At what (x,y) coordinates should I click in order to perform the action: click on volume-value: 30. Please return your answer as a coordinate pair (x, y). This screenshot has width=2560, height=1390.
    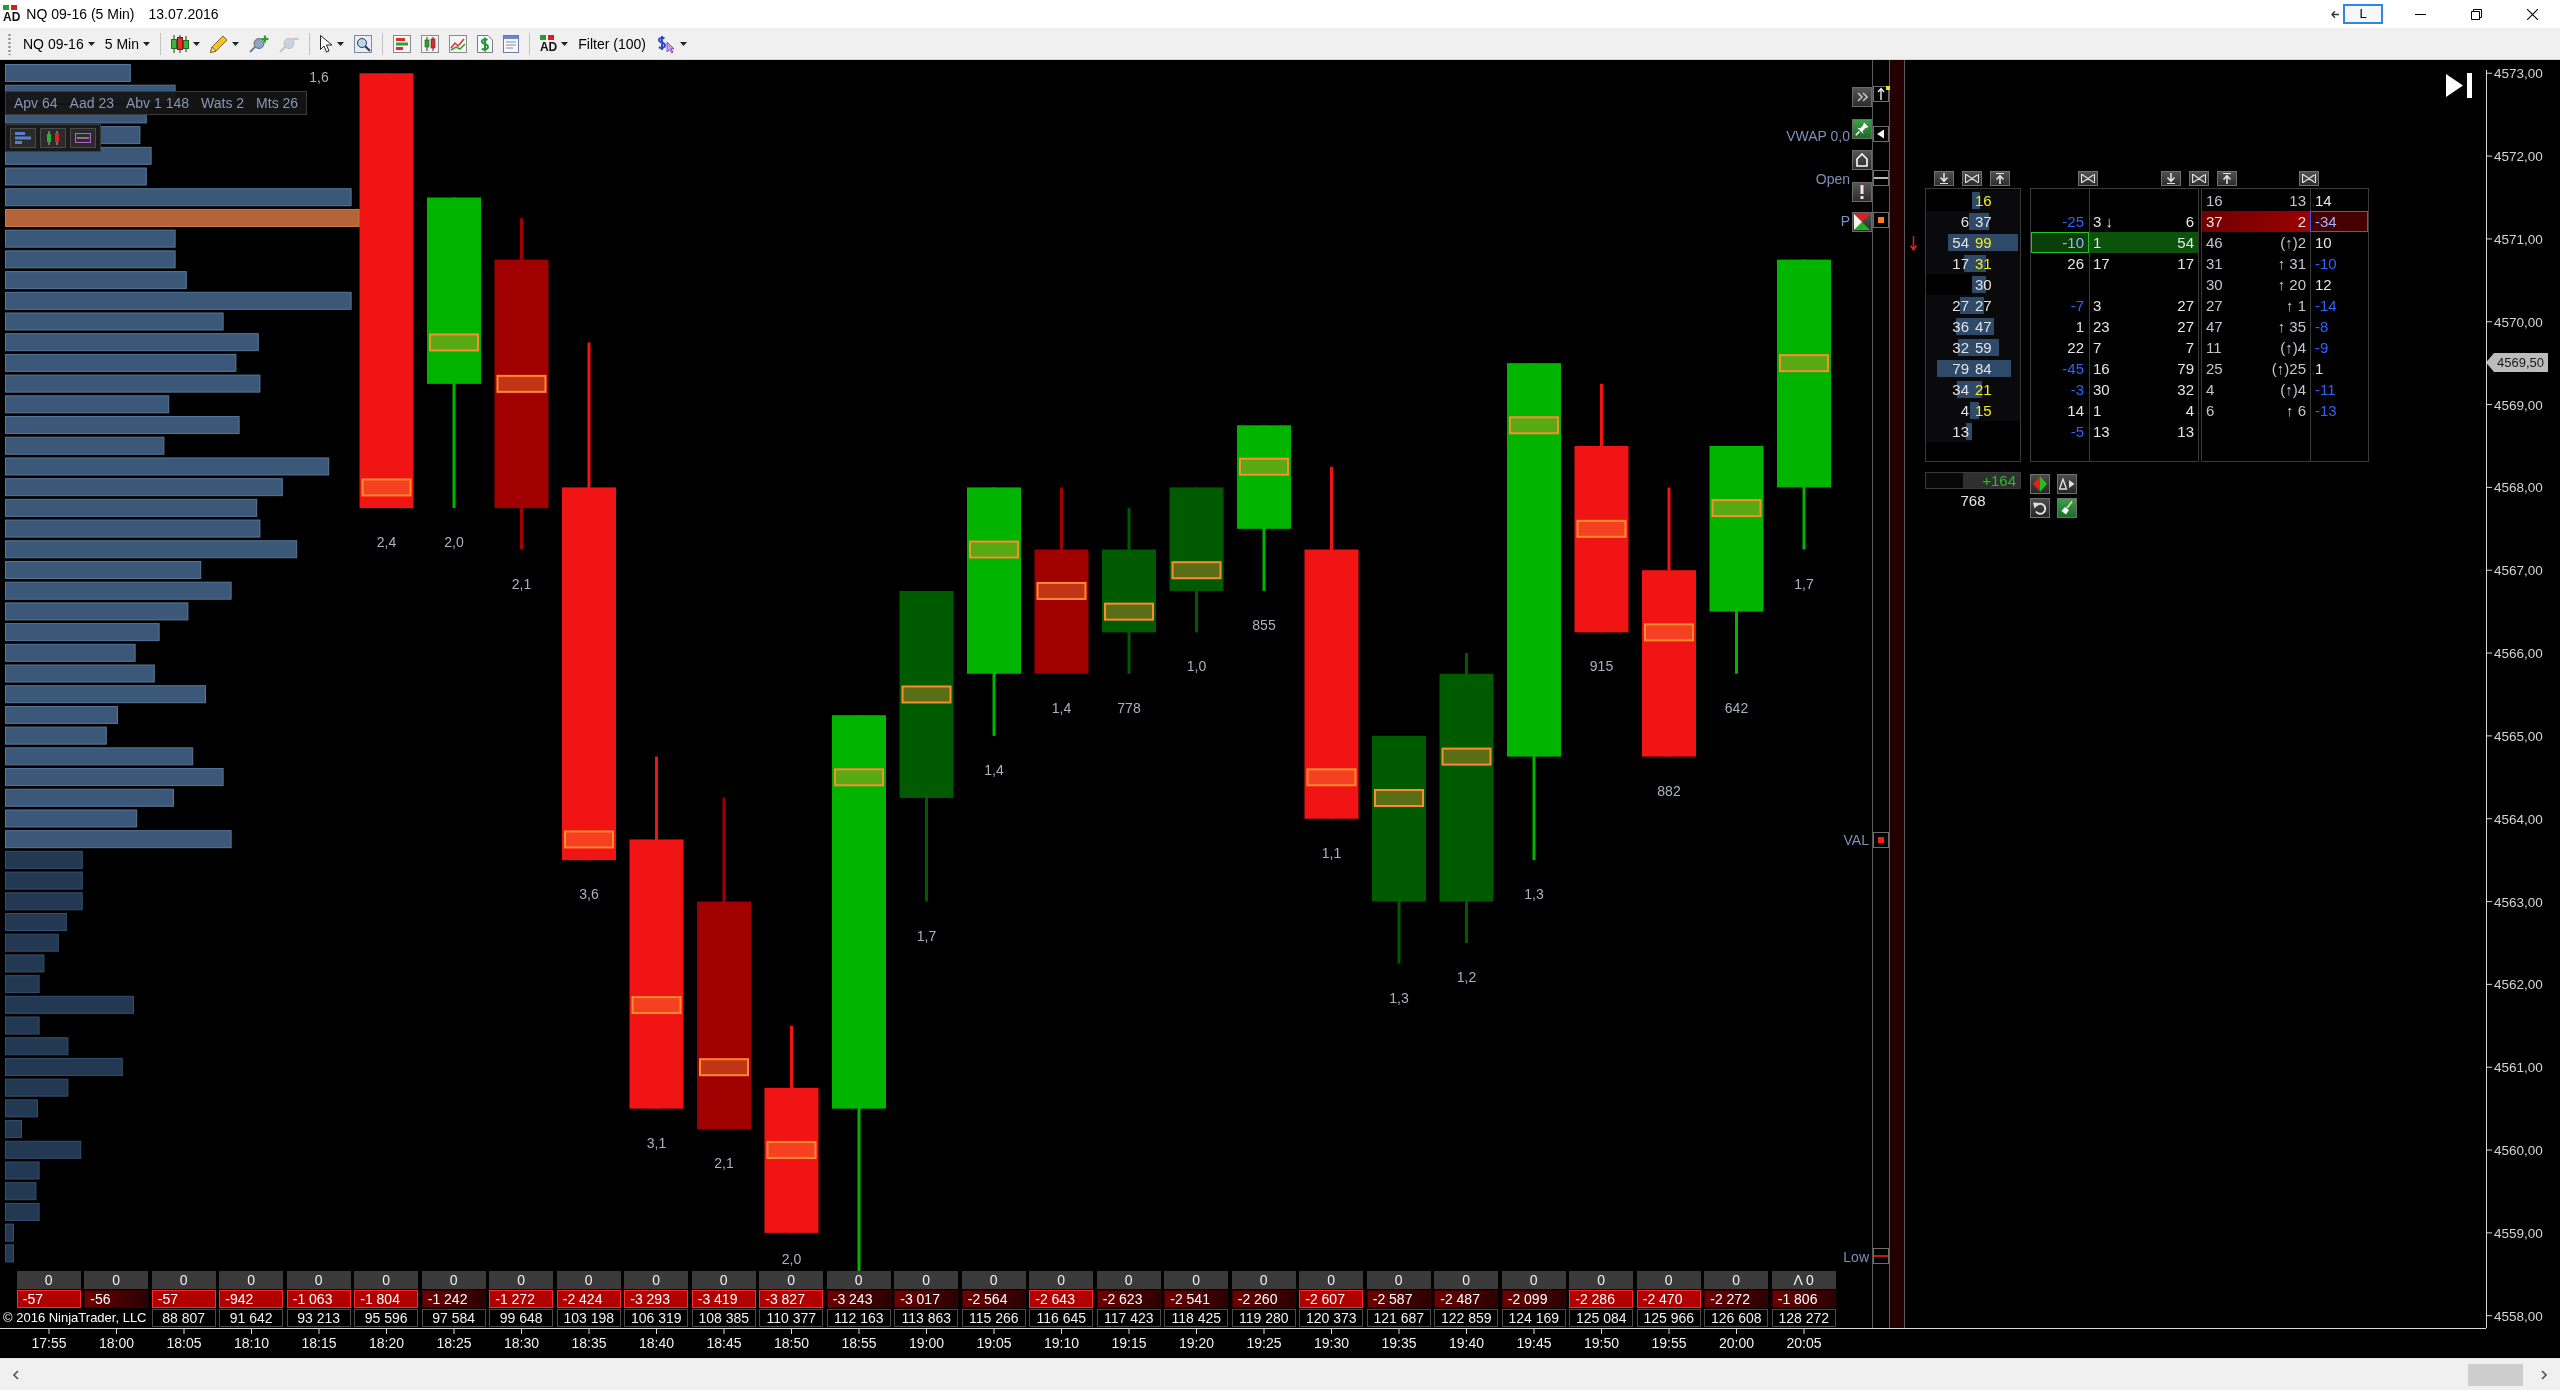
    Looking at the image, I should click on (1983, 284).